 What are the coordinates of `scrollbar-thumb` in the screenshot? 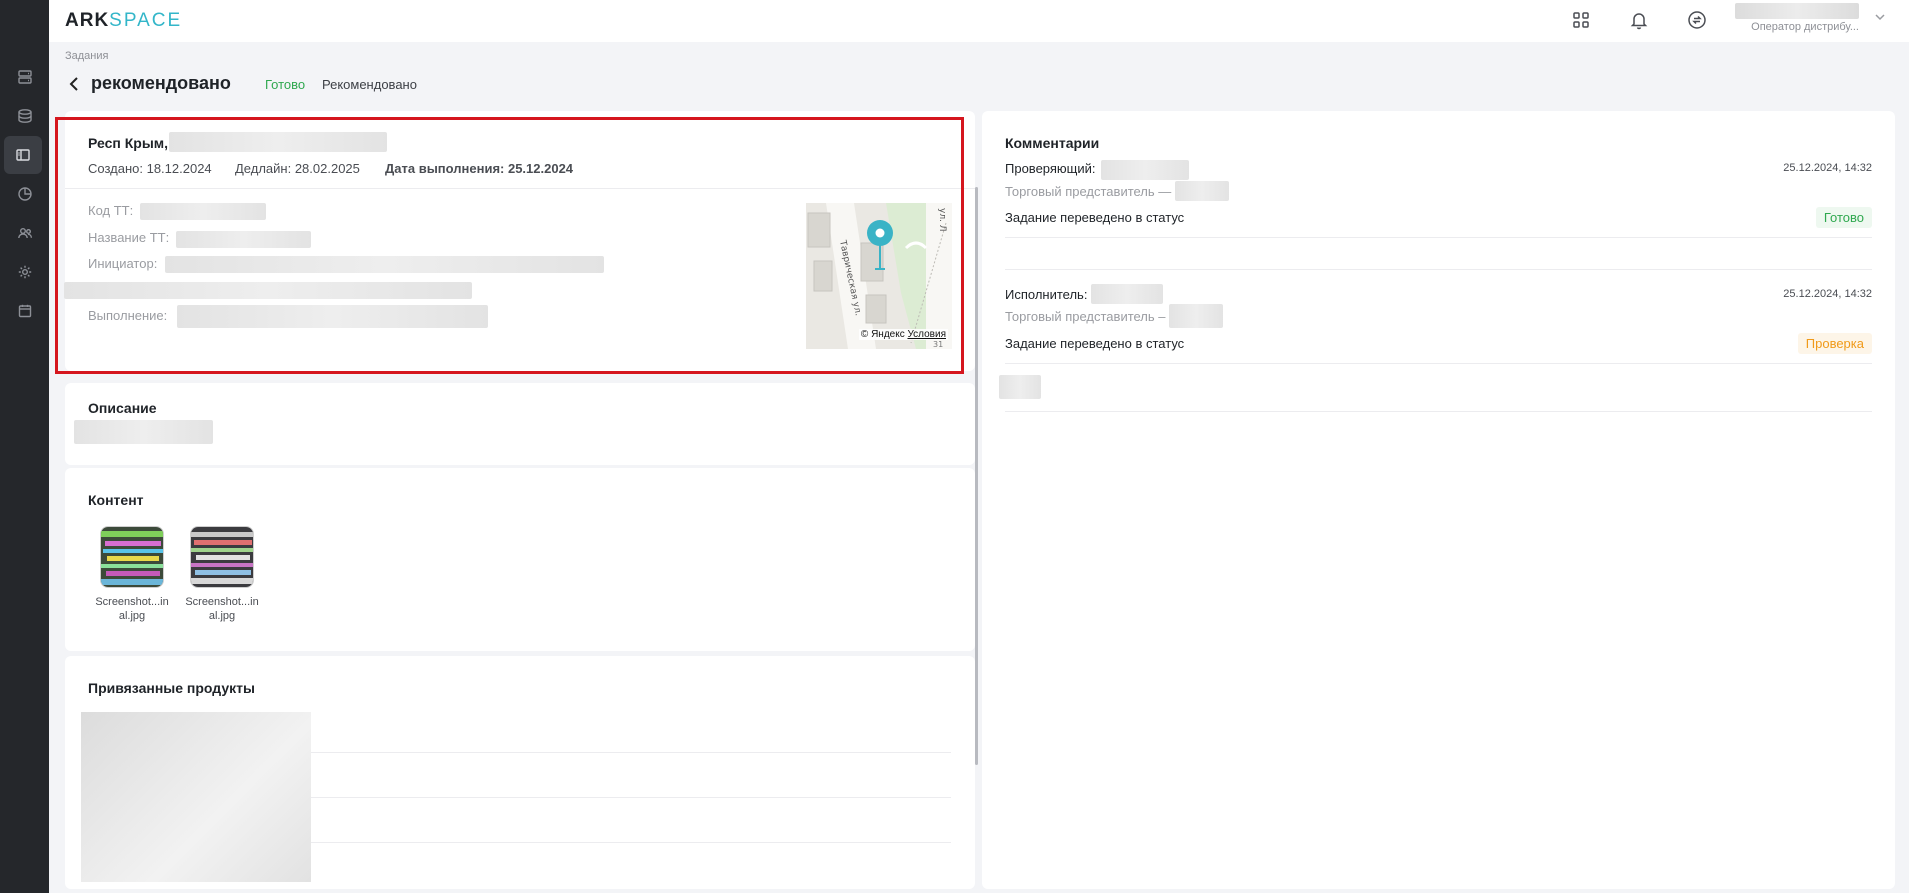 It's located at (976, 476).